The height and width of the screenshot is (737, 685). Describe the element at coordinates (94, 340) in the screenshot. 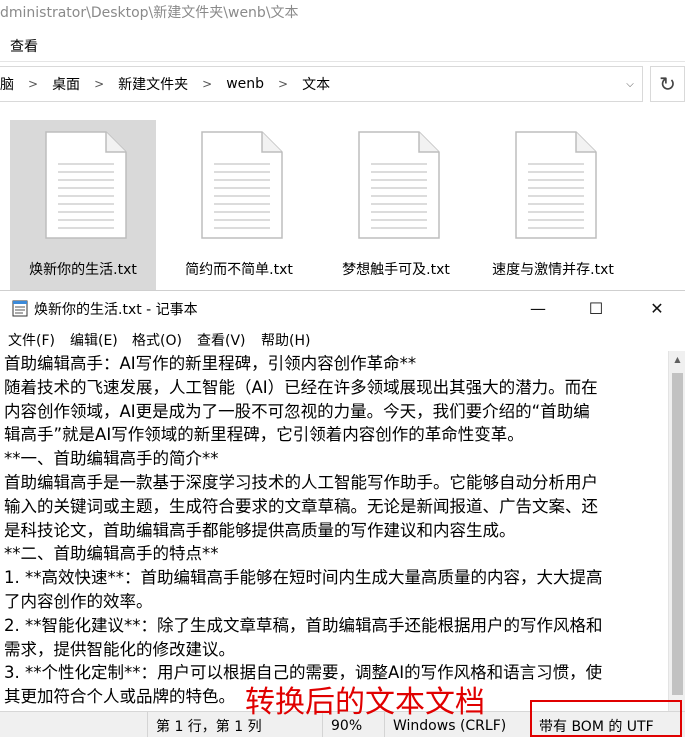

I see `menu-edit: 编辑(E)` at that location.